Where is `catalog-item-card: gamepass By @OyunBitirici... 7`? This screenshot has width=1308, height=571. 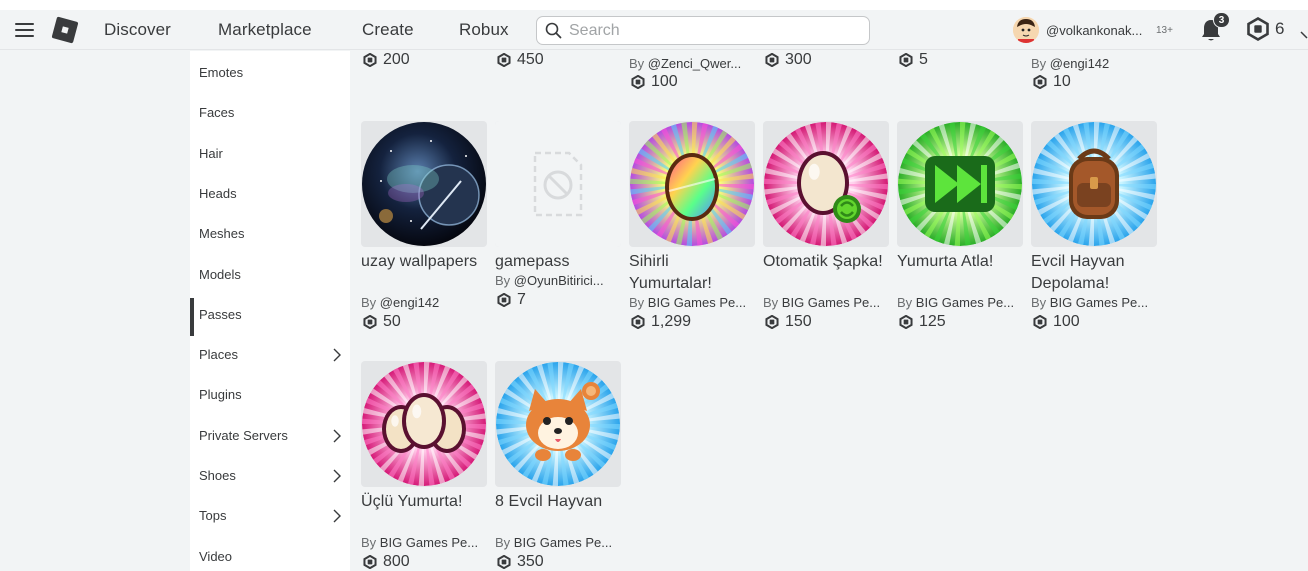
catalog-item-card: gamepass By @OyunBitirici... 7 is located at coordinates (558, 226).